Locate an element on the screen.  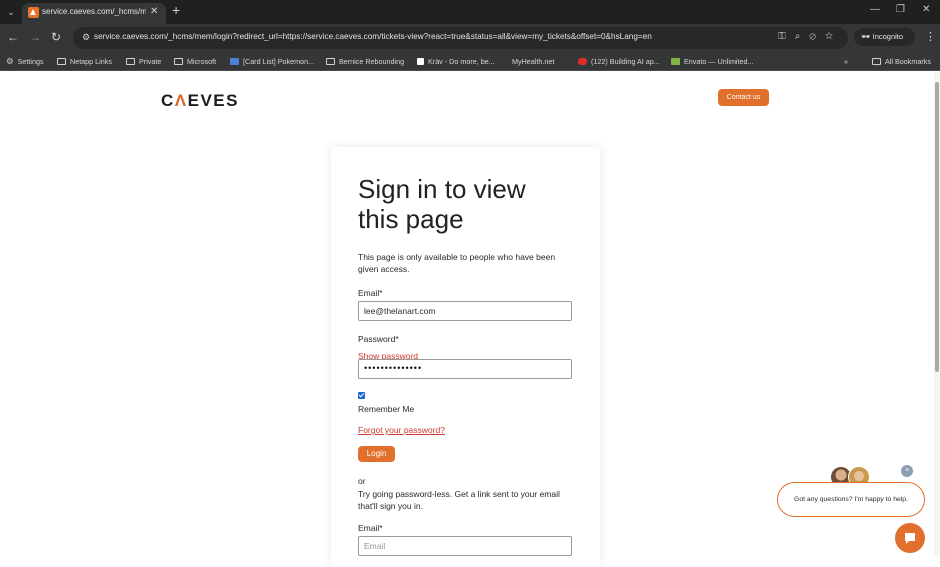
caeves-logo: CΛEVES is located at coordinates (200, 101).